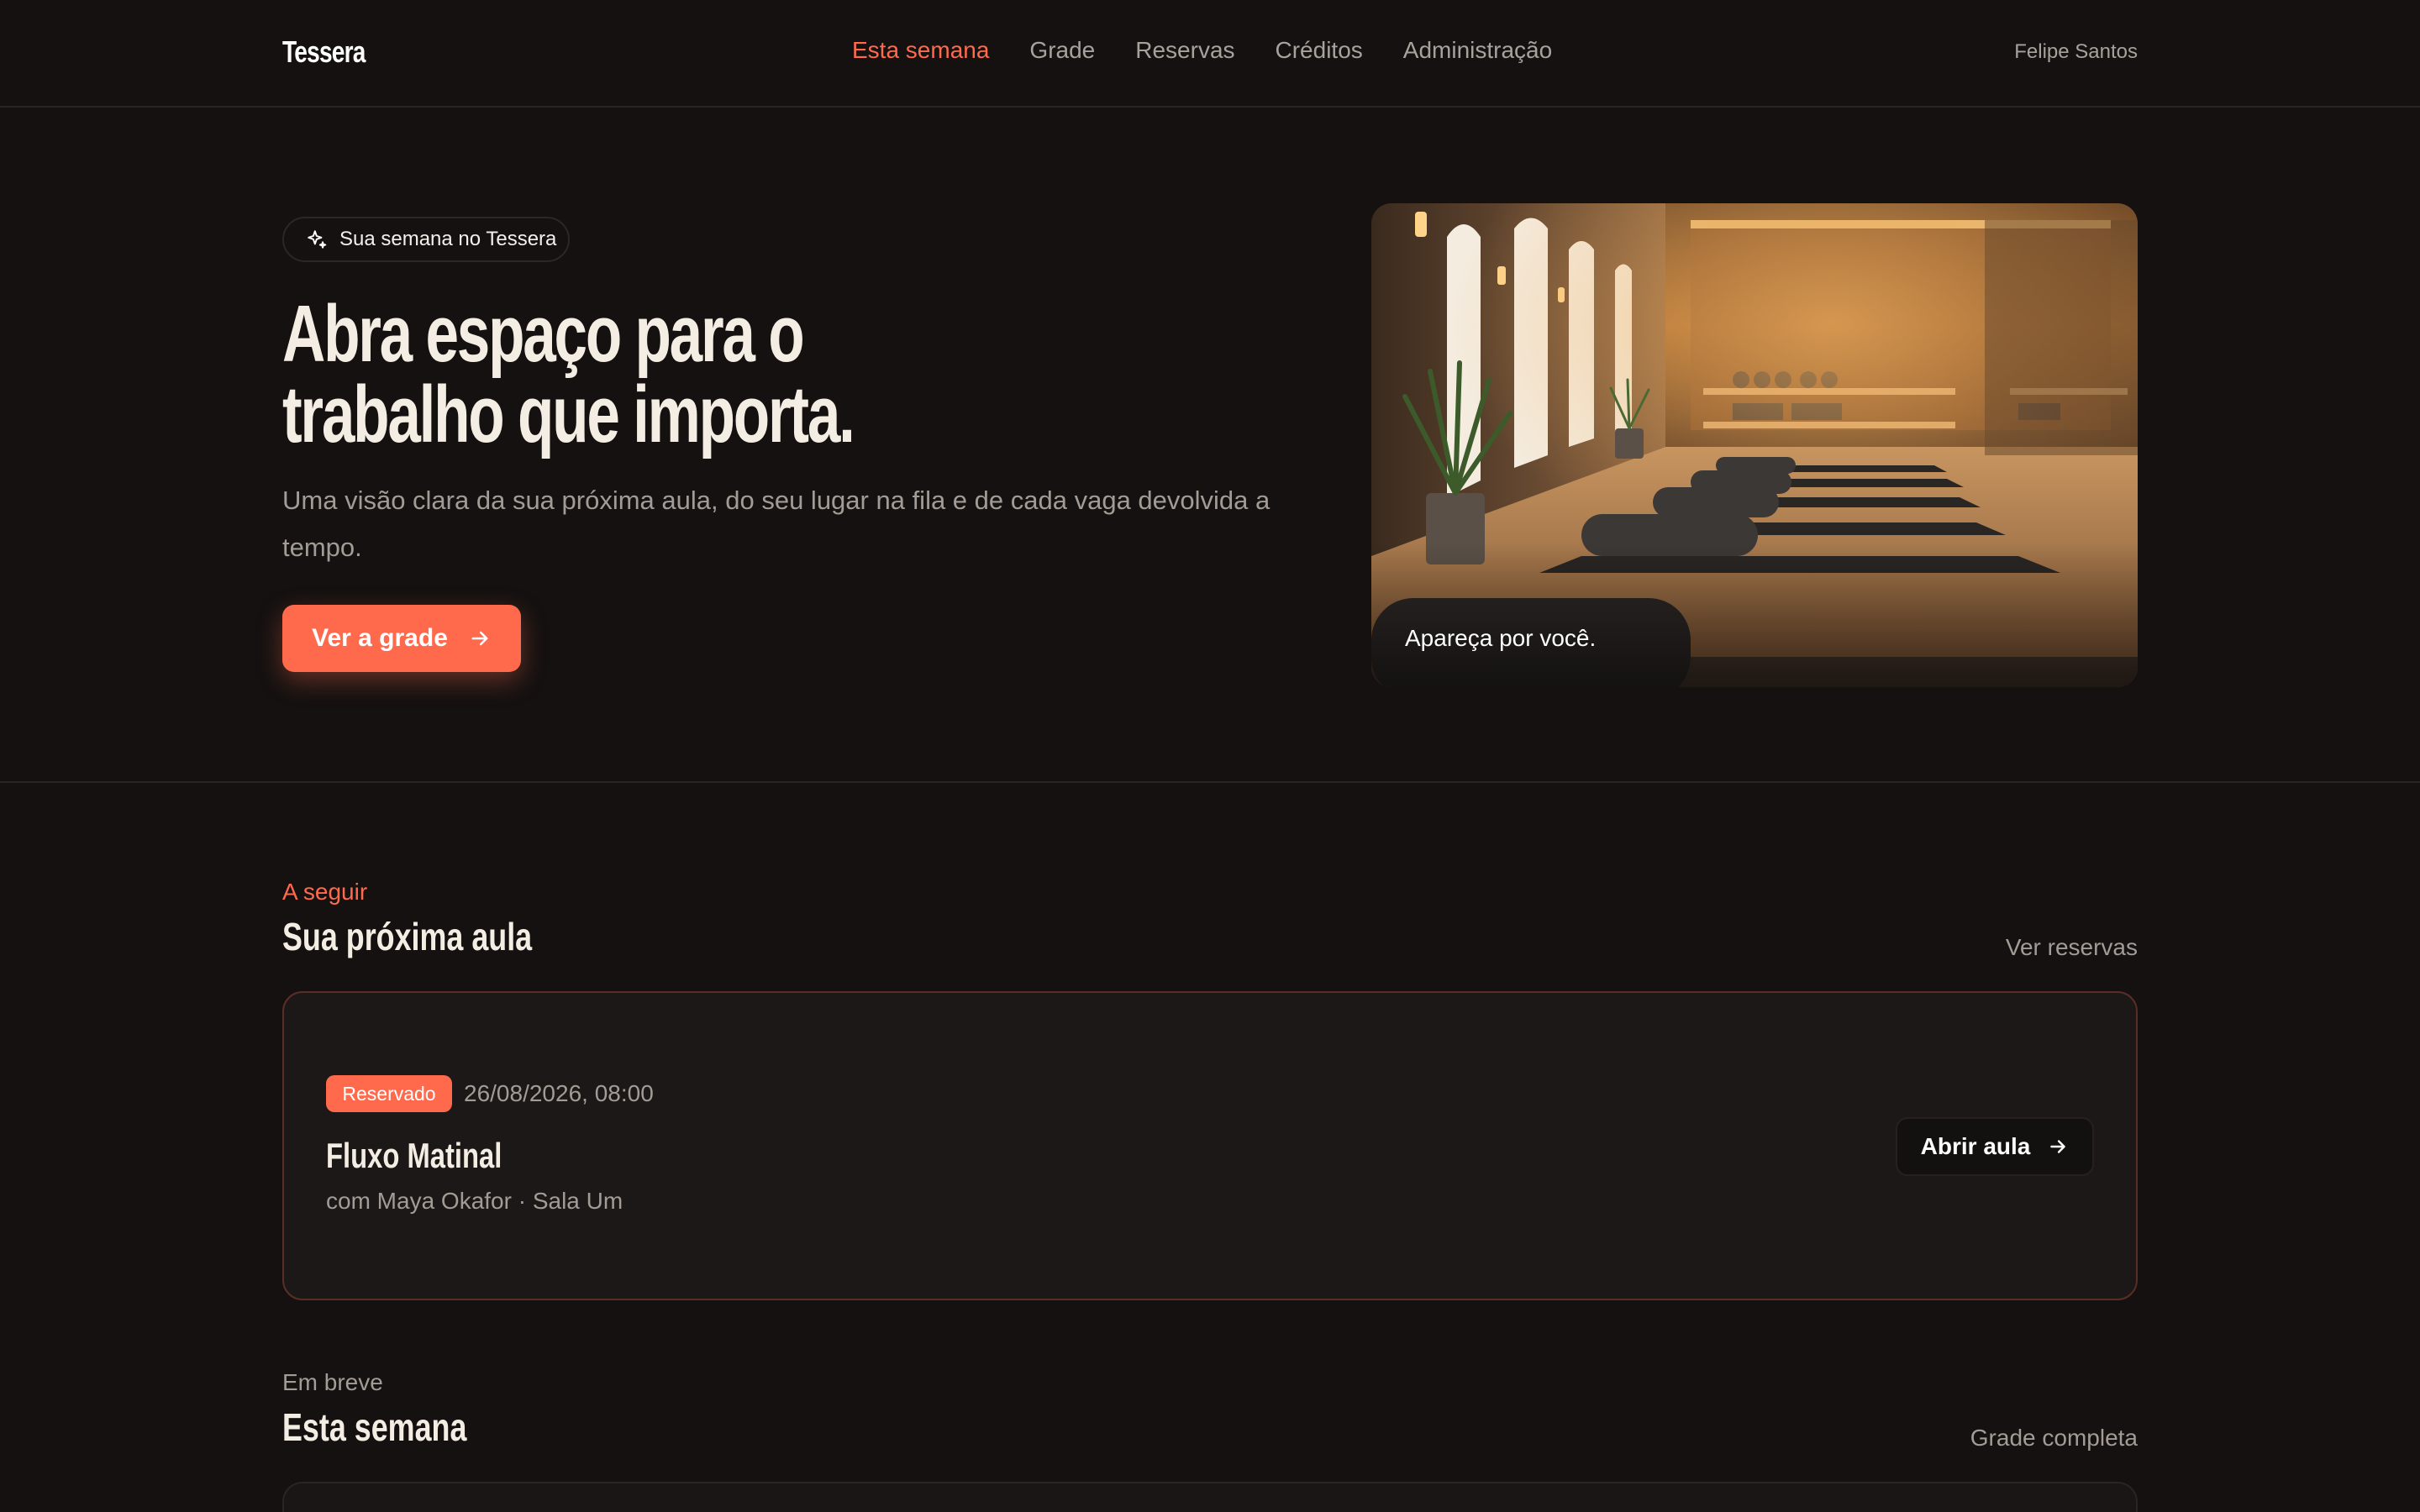 The height and width of the screenshot is (1512, 2420). Describe the element at coordinates (568, 414) in the screenshot. I see `hero-title-line-2: trabalho que importa.` at that location.